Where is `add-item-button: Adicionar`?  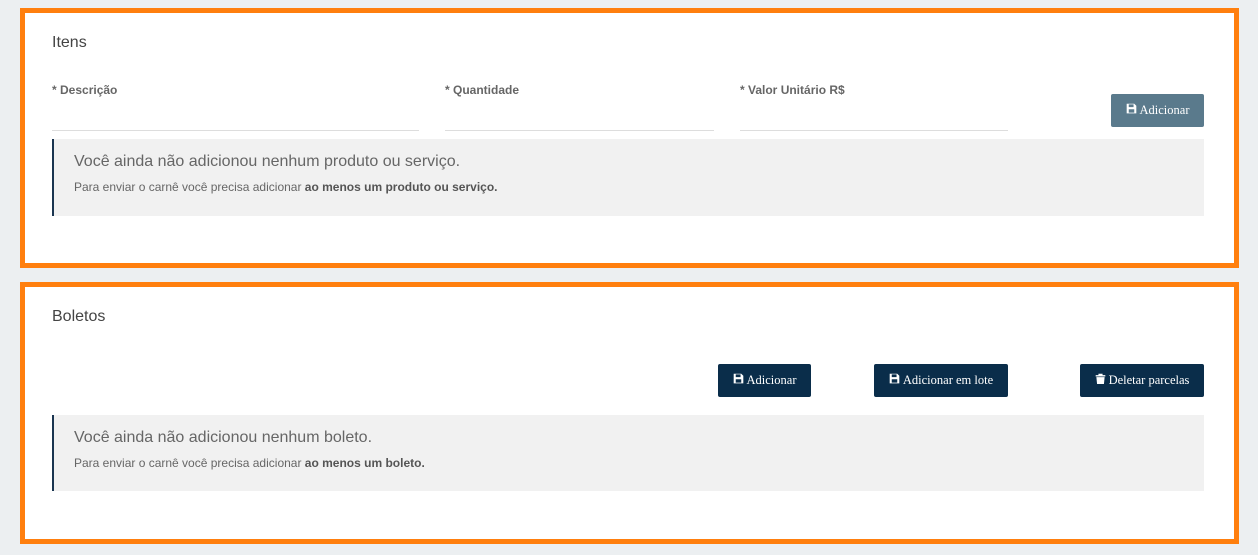
add-item-button: Adicionar is located at coordinates (1157, 110).